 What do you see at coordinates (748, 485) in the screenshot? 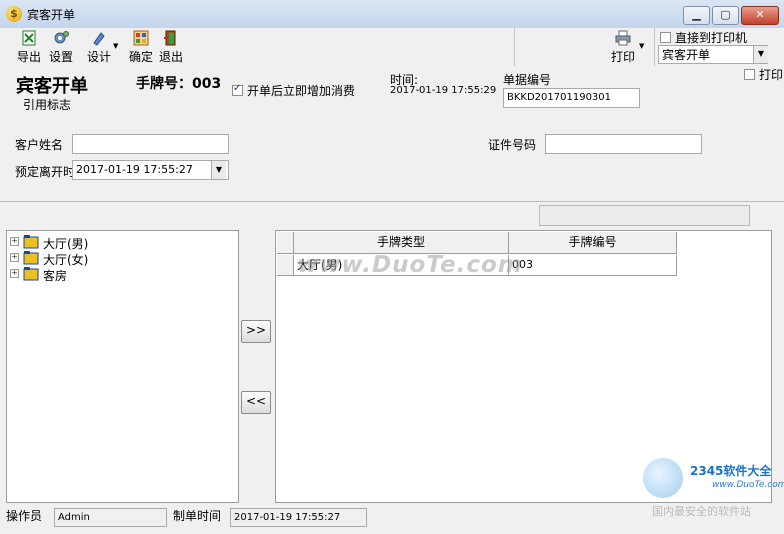
I see `watermark-logo-url: www.DuoTe.com` at bounding box center [748, 485].